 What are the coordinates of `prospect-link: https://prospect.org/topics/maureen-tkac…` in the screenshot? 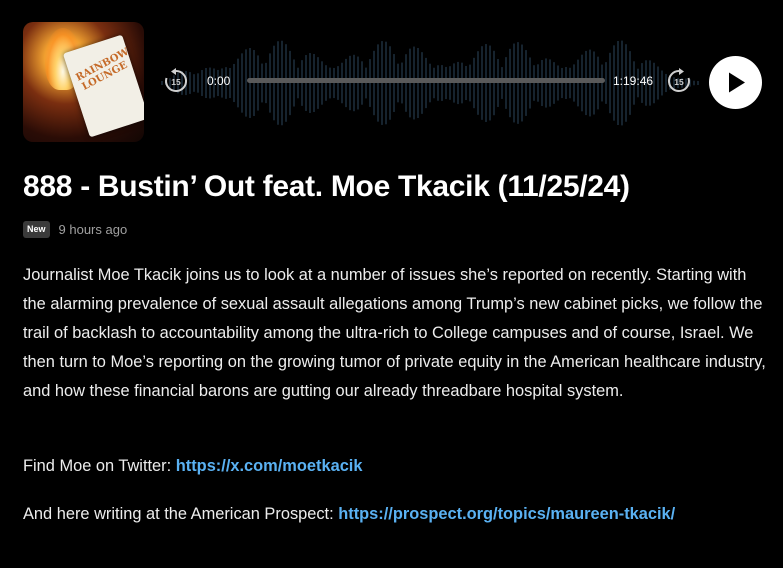 It's located at (506, 514).